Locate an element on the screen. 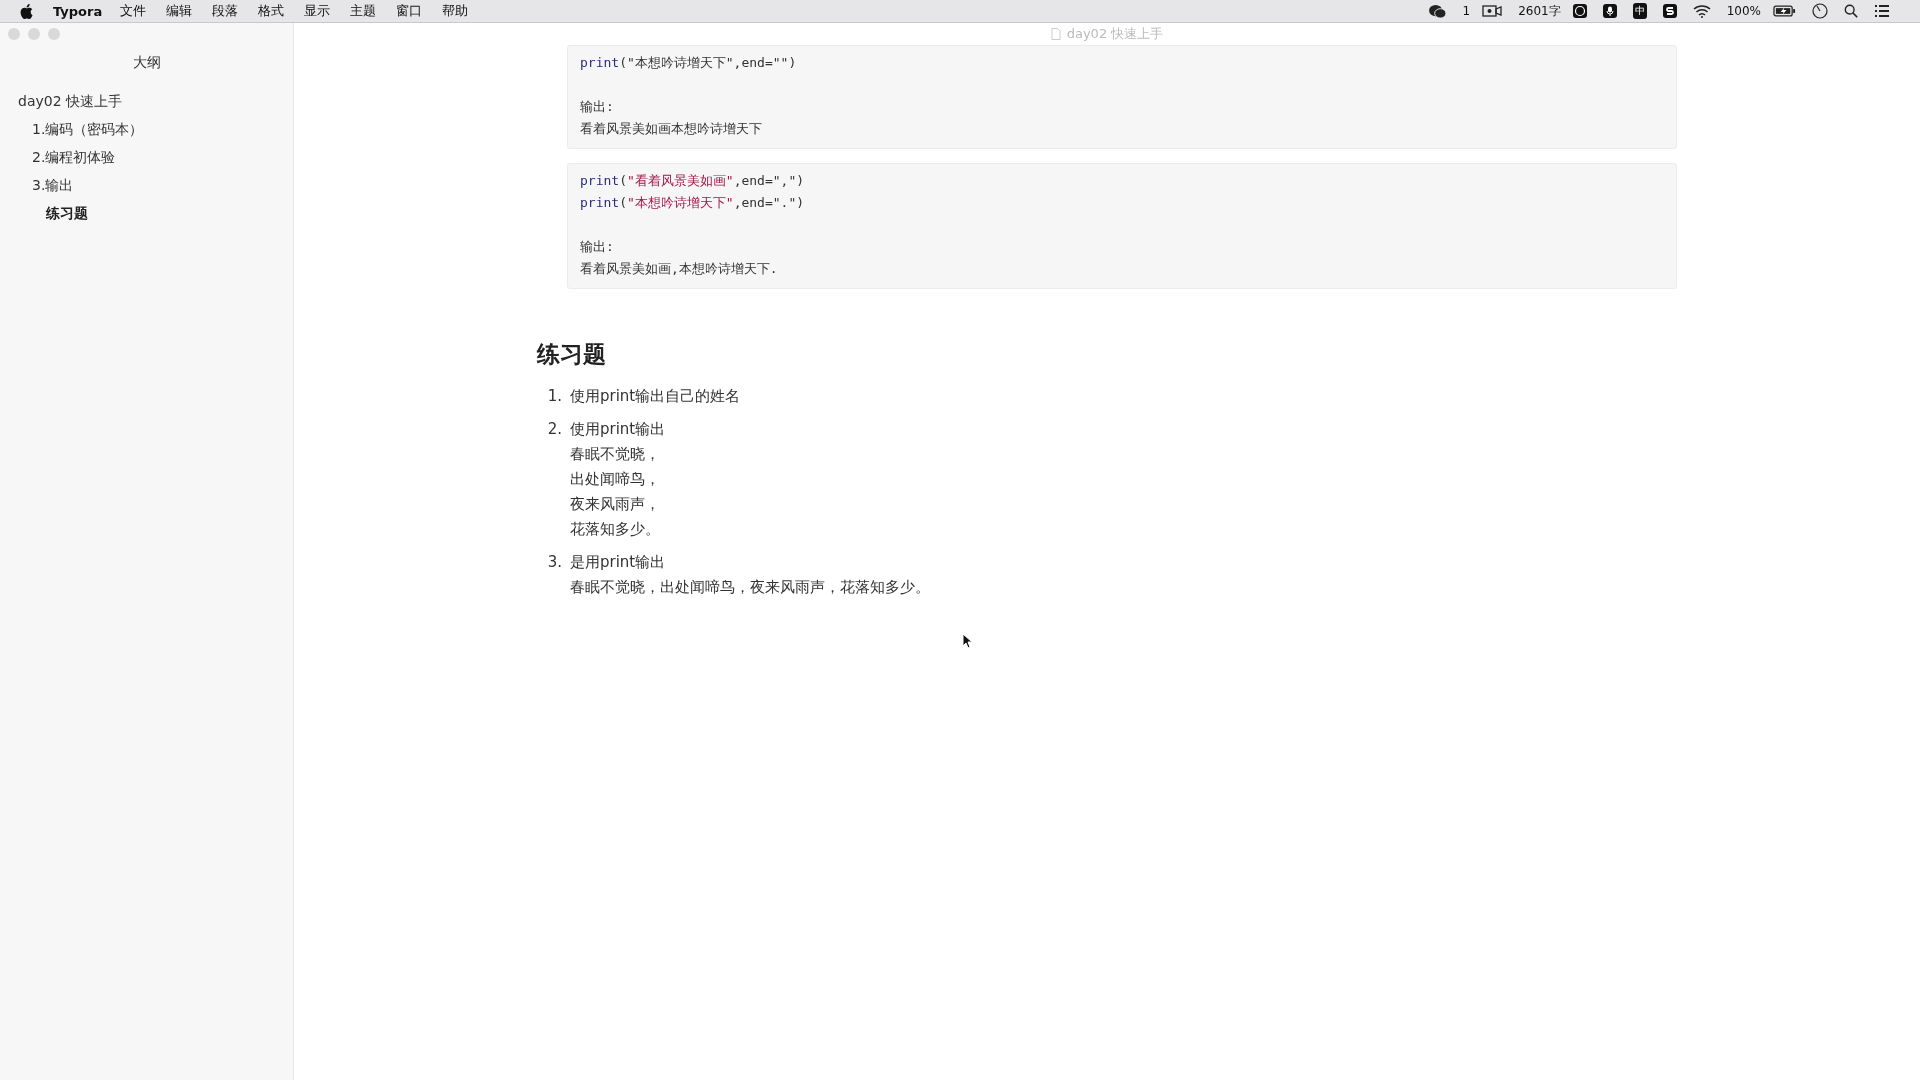  exercise-text: 花落知多少。 is located at coordinates (615, 529).